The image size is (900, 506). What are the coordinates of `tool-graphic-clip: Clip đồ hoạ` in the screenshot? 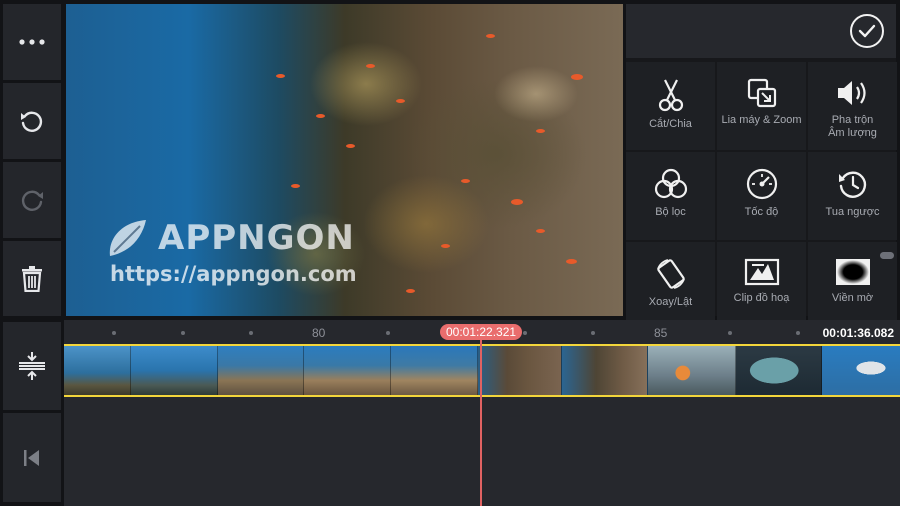 It's located at (761, 281).